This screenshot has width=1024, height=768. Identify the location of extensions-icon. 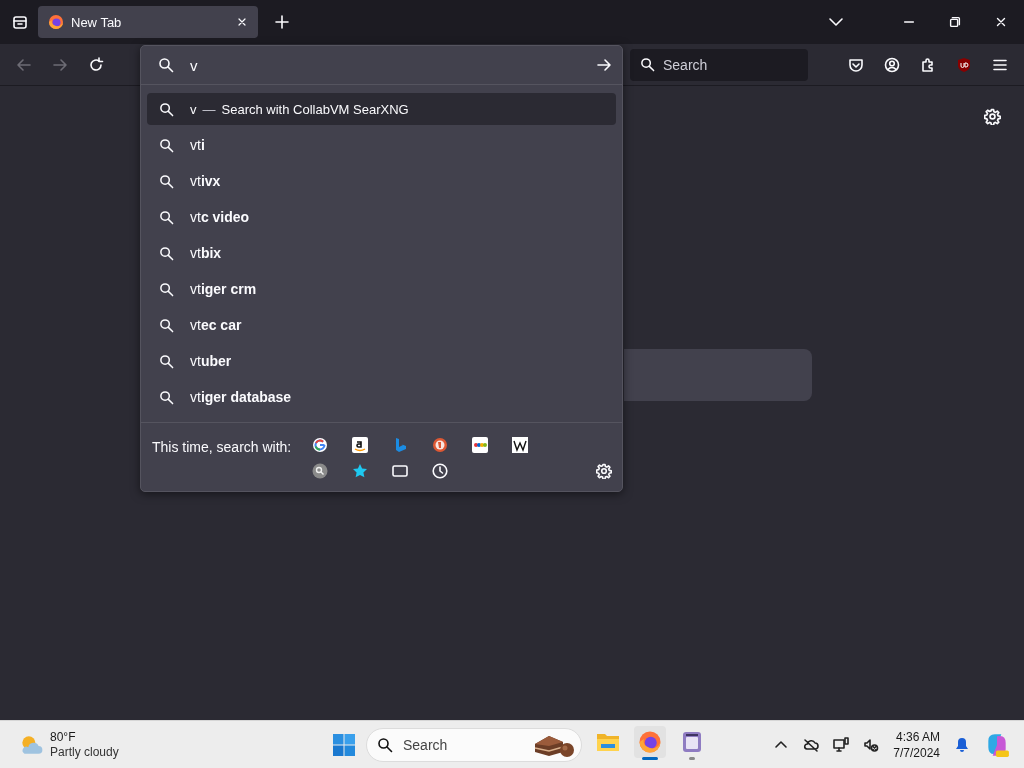
(928, 64).